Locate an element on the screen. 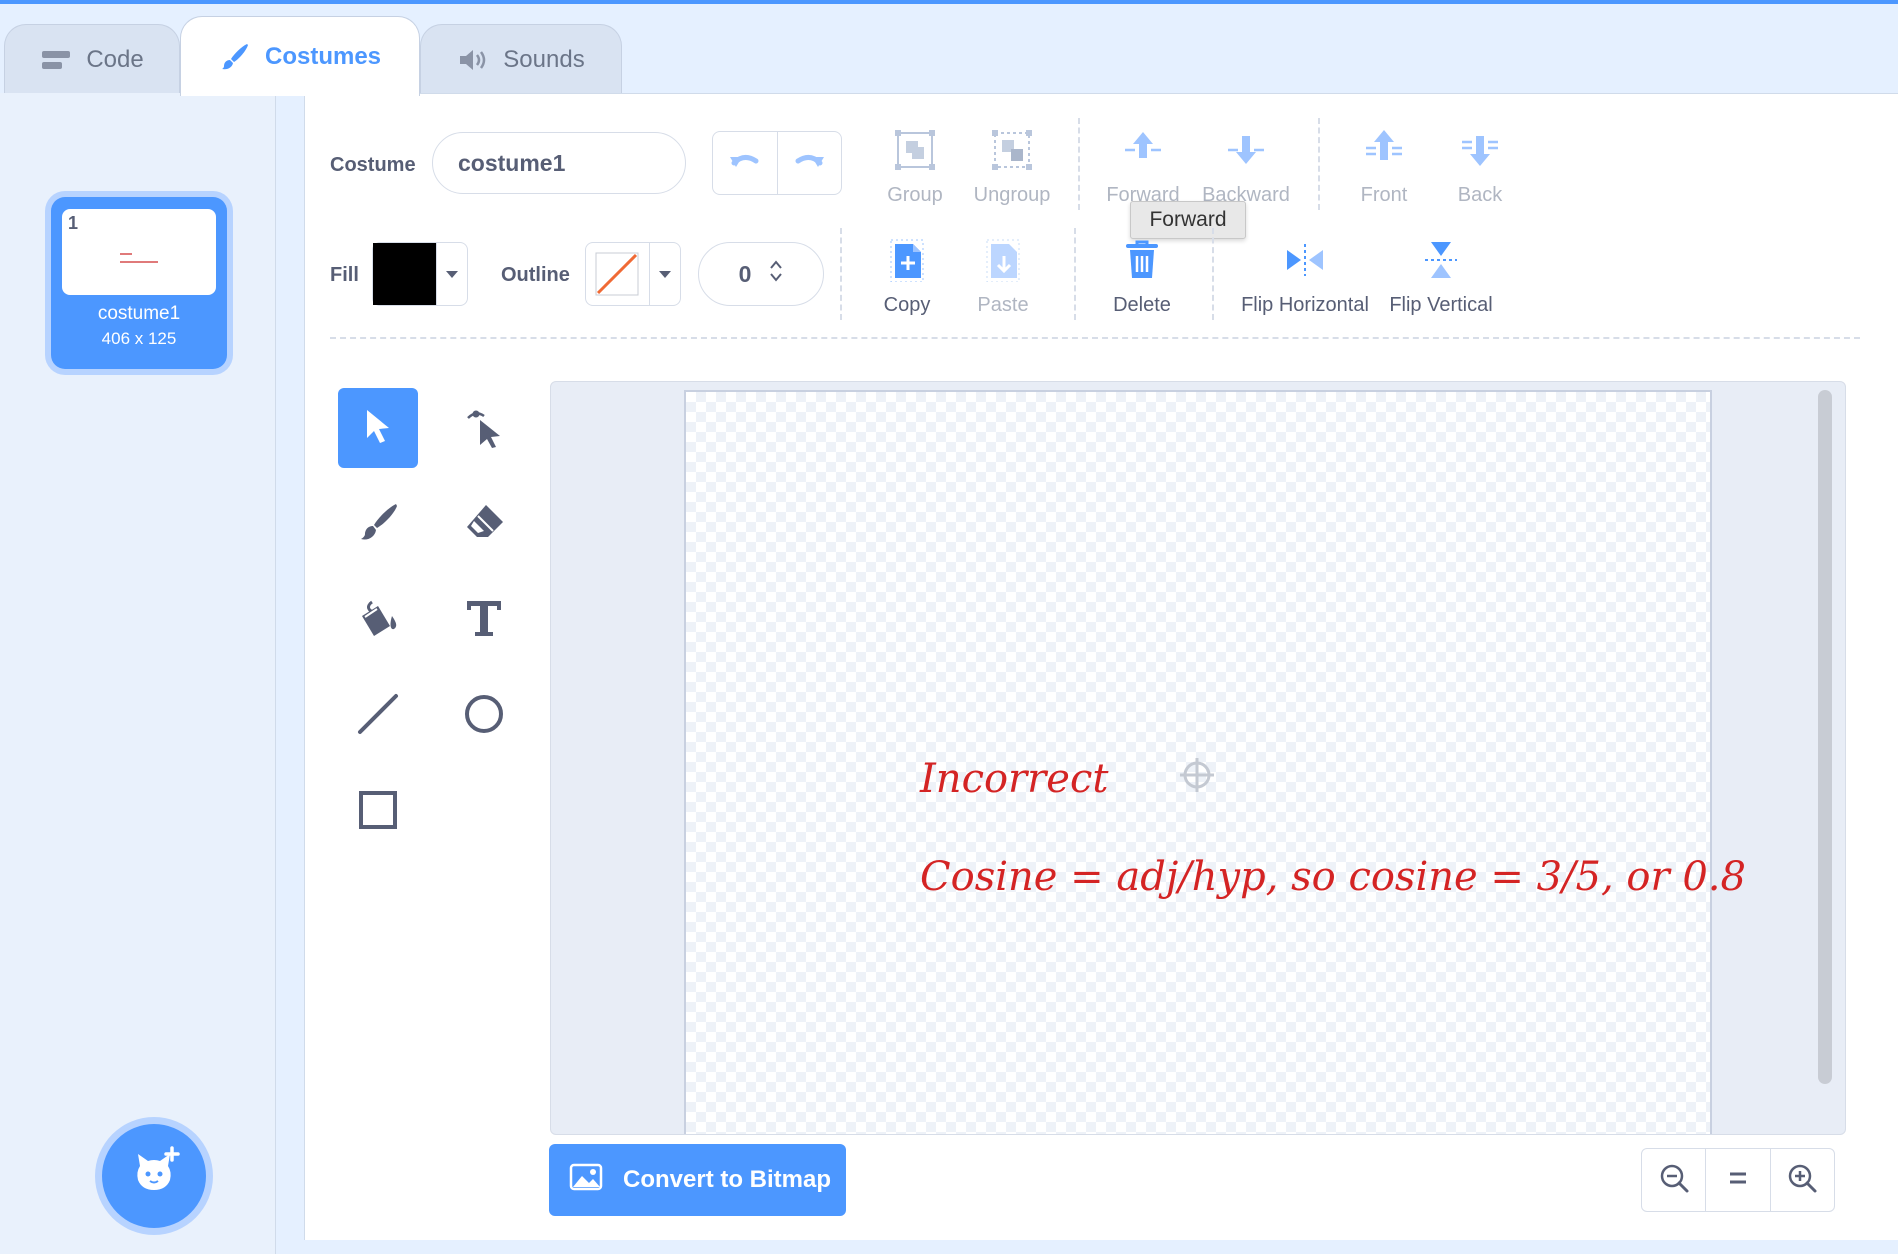 This screenshot has height=1254, width=1898. fill-tool is located at coordinates (378, 620).